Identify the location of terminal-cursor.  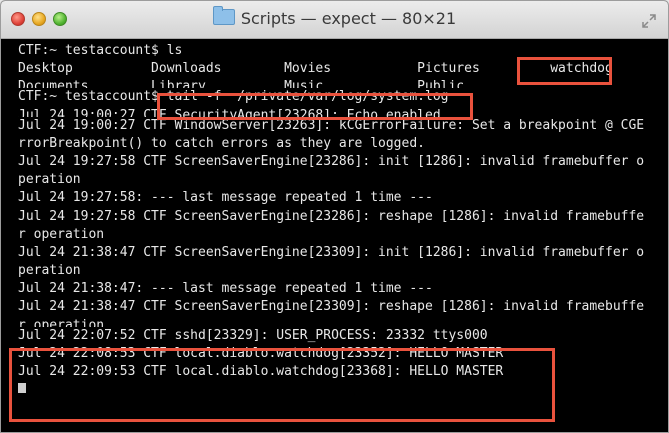
(22, 388).